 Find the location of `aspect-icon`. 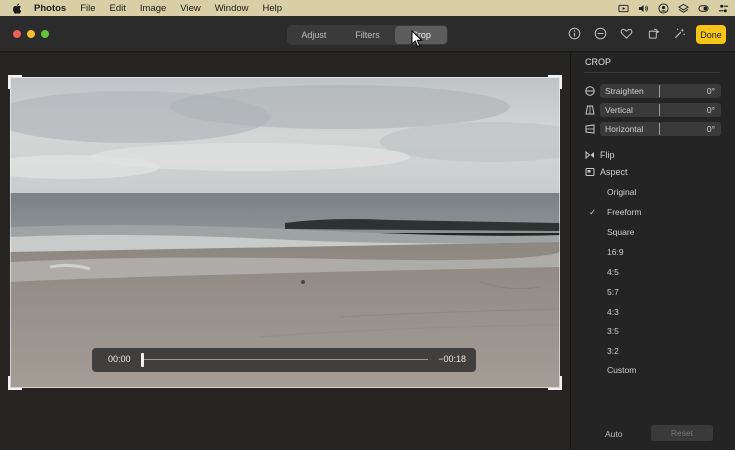

aspect-icon is located at coordinates (590, 172).